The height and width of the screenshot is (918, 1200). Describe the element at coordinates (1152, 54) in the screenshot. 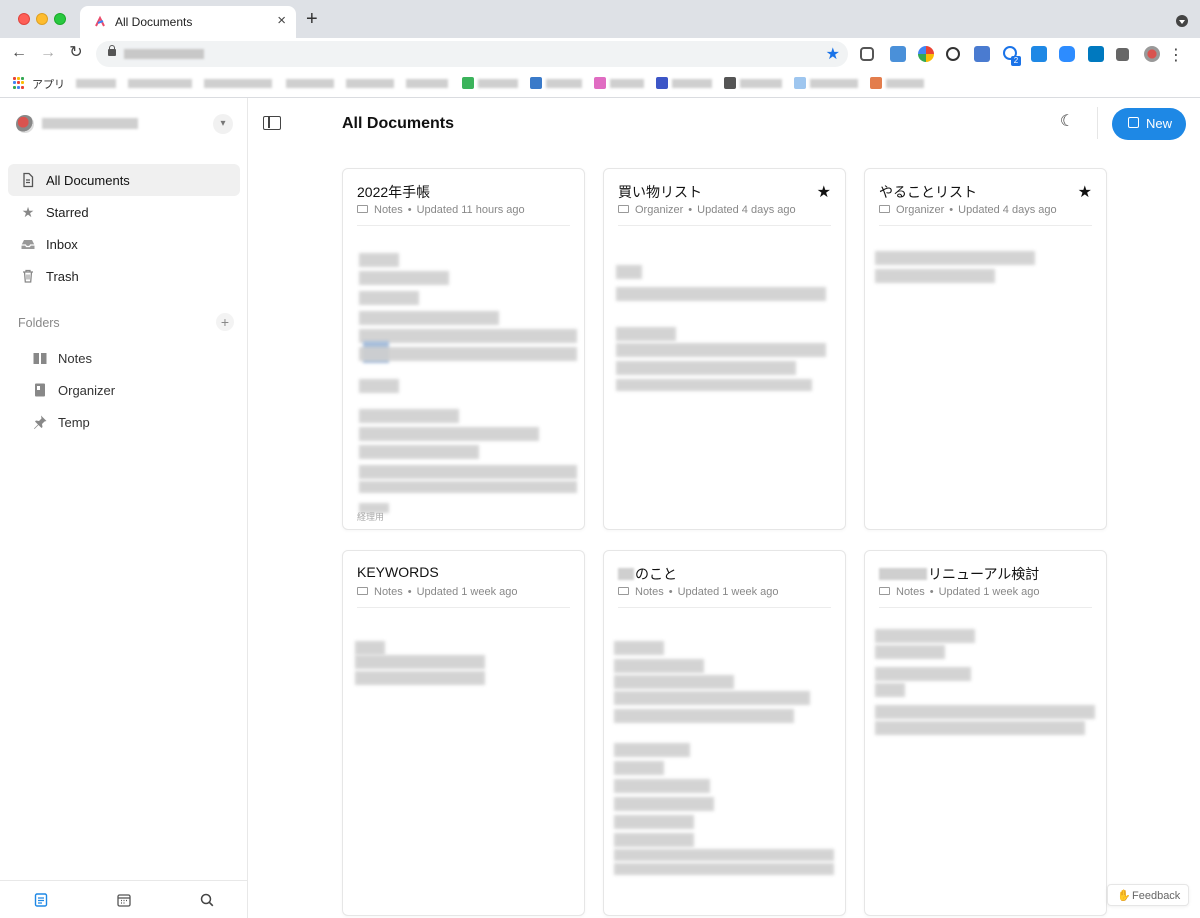

I see `profile-avatar` at that location.